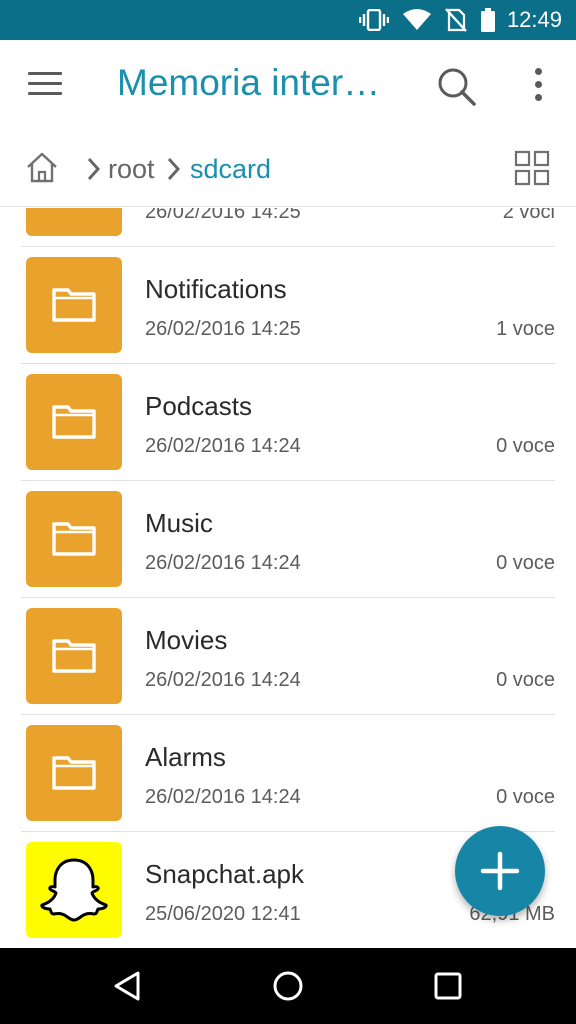 The image size is (576, 1024). What do you see at coordinates (416, 20) in the screenshot?
I see `wifi-icon` at bounding box center [416, 20].